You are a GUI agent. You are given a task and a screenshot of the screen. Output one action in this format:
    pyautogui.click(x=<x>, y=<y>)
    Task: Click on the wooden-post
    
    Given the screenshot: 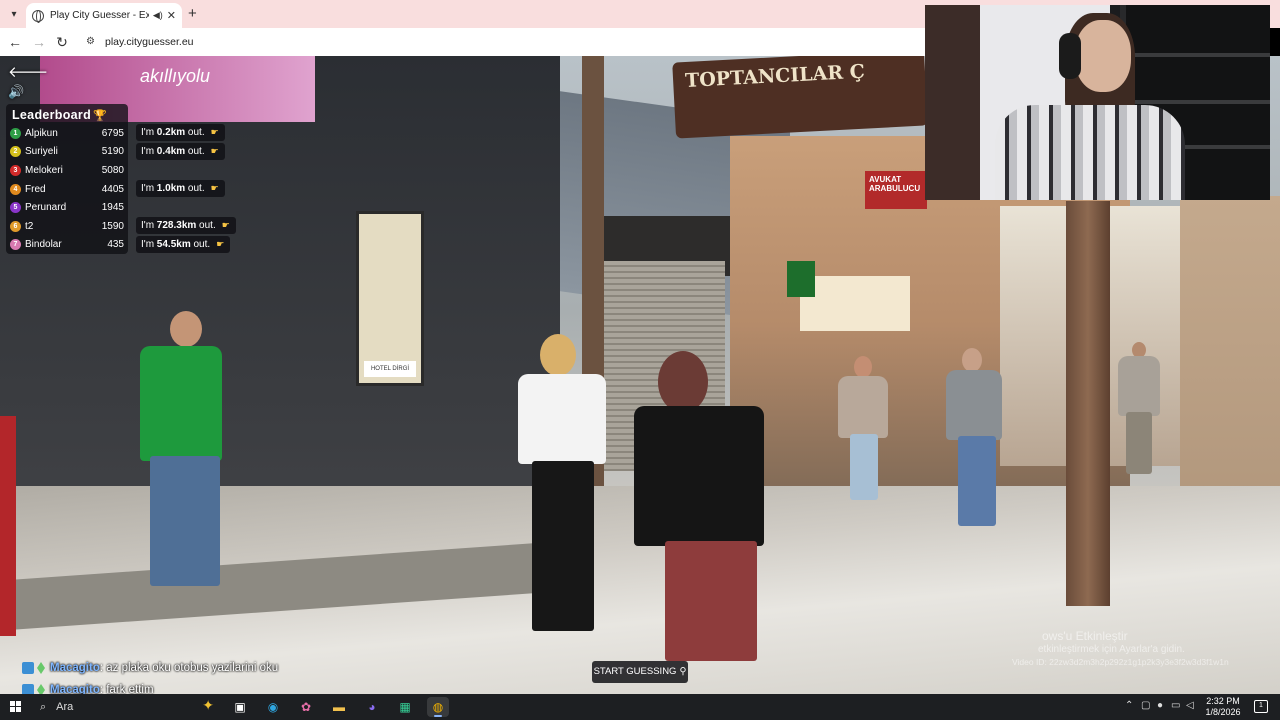 What is the action you would take?
    pyautogui.click(x=1088, y=403)
    